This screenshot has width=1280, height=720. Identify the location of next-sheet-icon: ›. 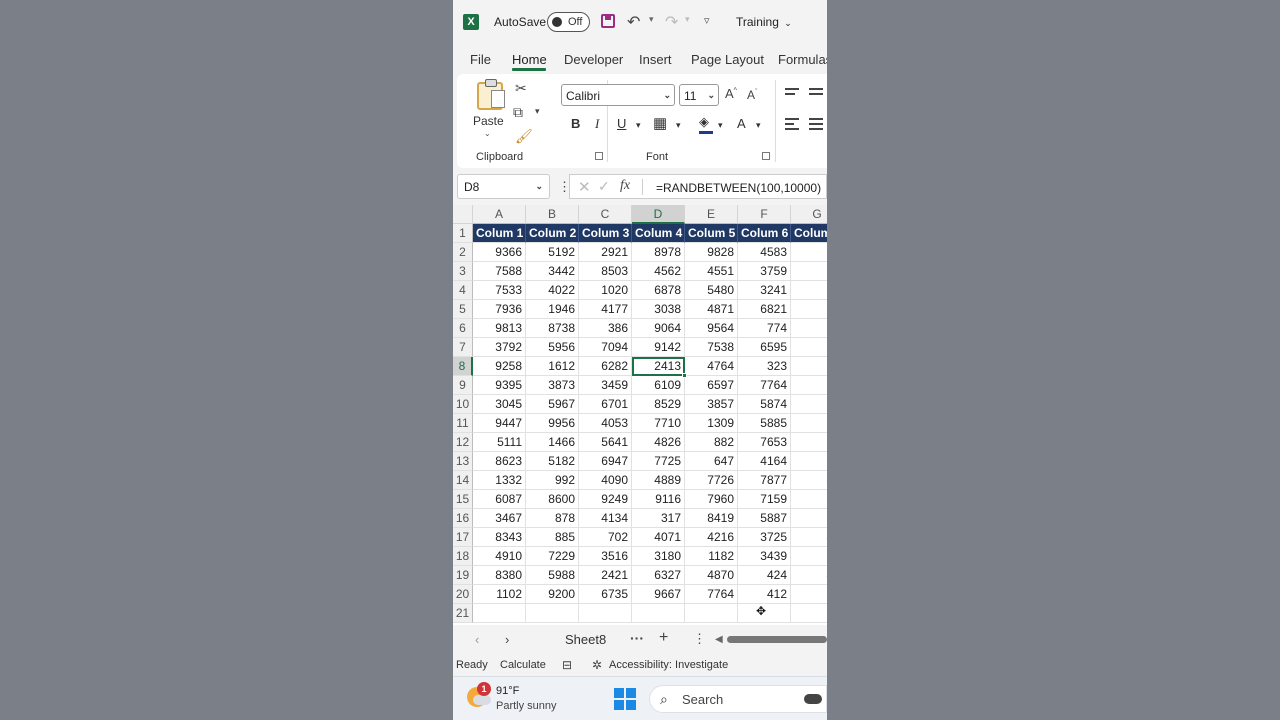
(507, 639).